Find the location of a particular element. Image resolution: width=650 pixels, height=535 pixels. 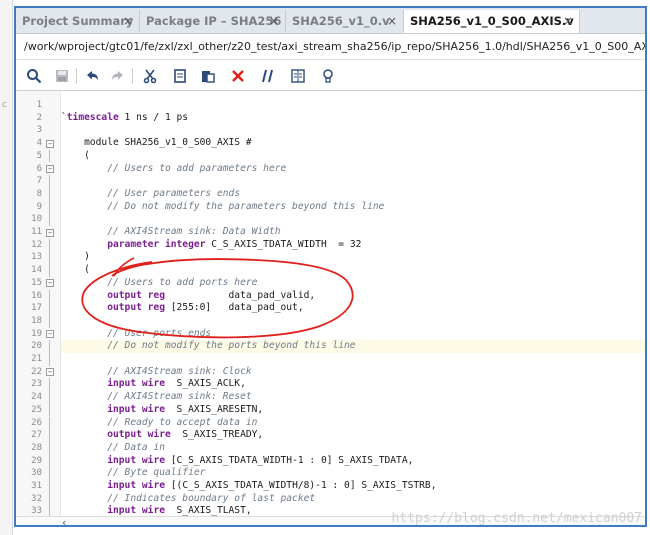

search-icon is located at coordinates (34, 76).